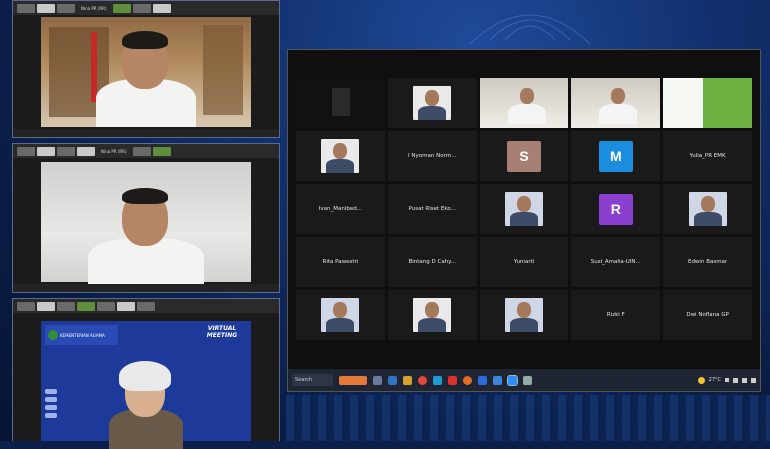 The height and width of the screenshot is (449, 770). I want to click on video-frame-1: Nina PR (RR), so click(146, 69).